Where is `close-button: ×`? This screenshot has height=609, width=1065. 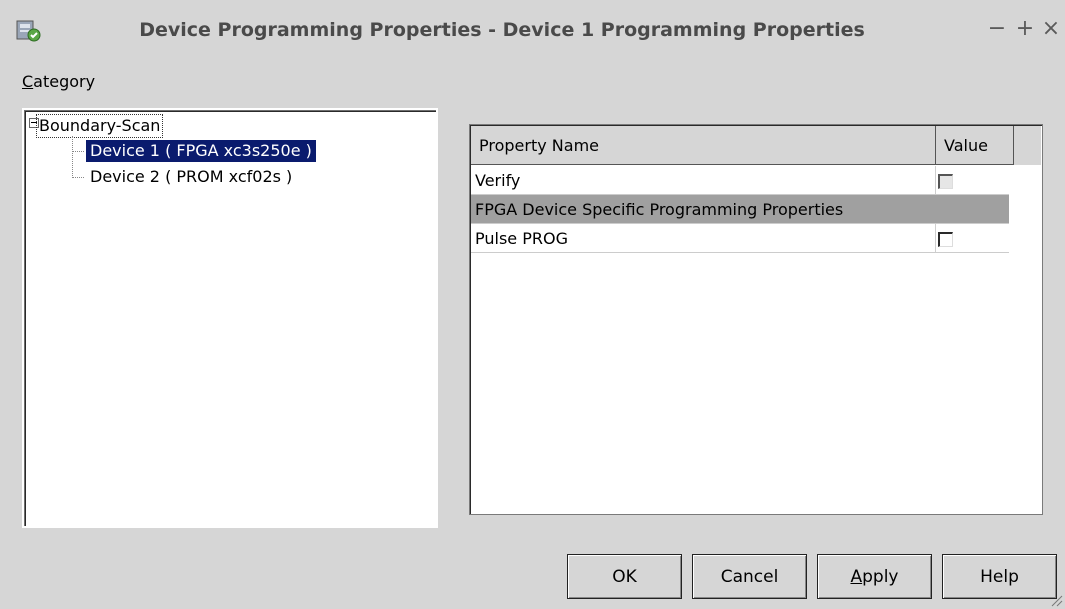
close-button: × is located at coordinates (1051, 29).